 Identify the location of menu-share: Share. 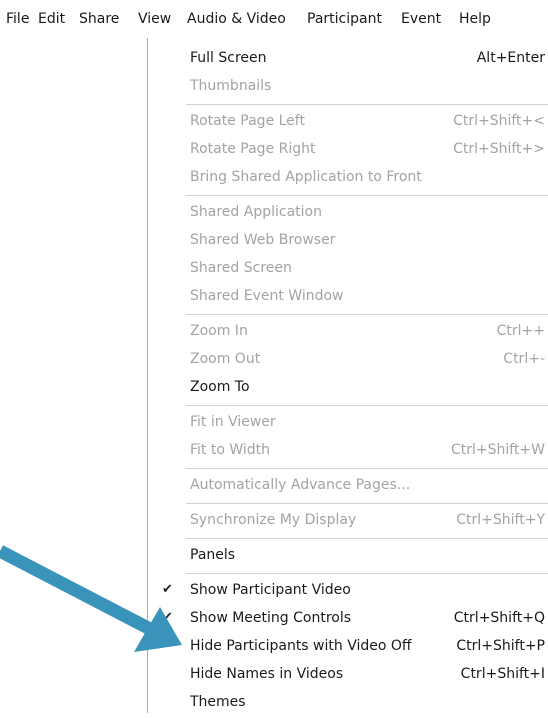
(99, 19).